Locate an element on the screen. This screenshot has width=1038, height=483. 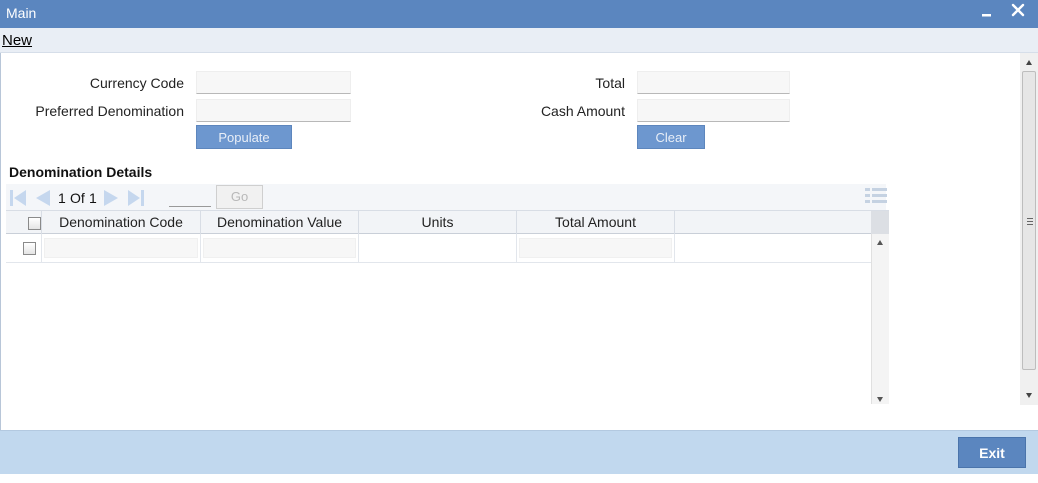
table-row is located at coordinates (438, 248).